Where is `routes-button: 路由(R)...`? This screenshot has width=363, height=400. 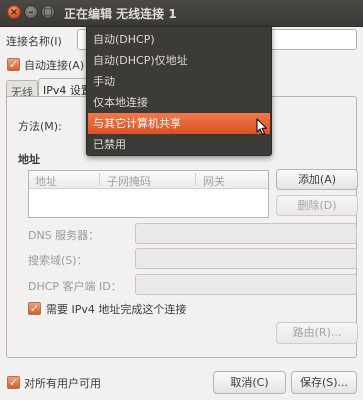 routes-button: 路由(R)... is located at coordinates (317, 333).